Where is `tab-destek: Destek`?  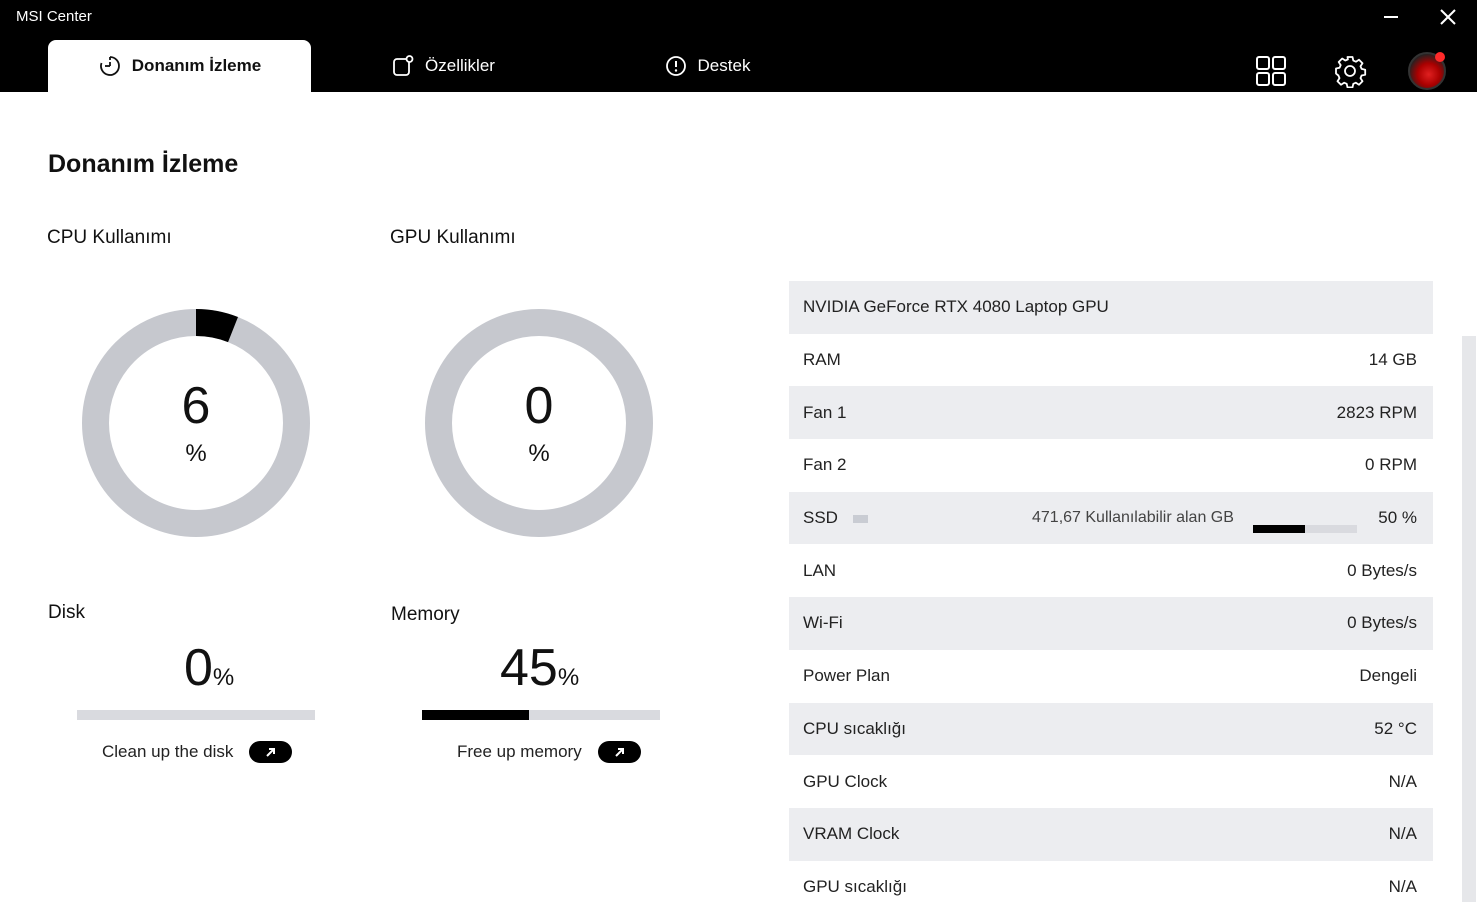
tab-destek: Destek is located at coordinates (707, 66).